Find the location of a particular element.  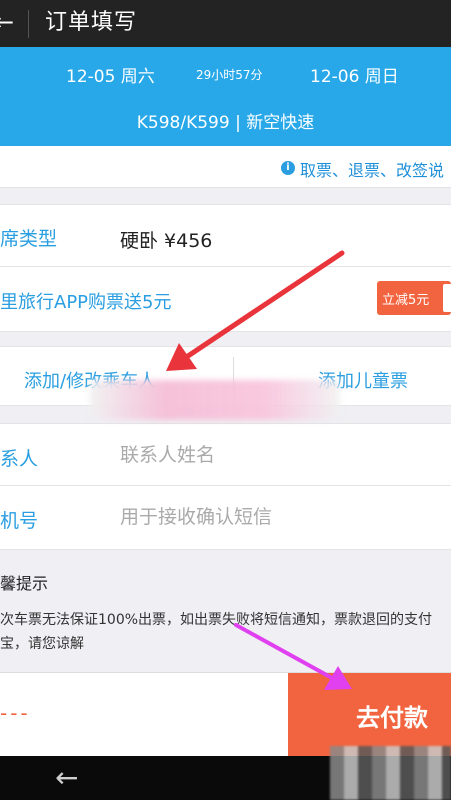

promo-label: 里旅行APP购票送5元 is located at coordinates (86, 302).